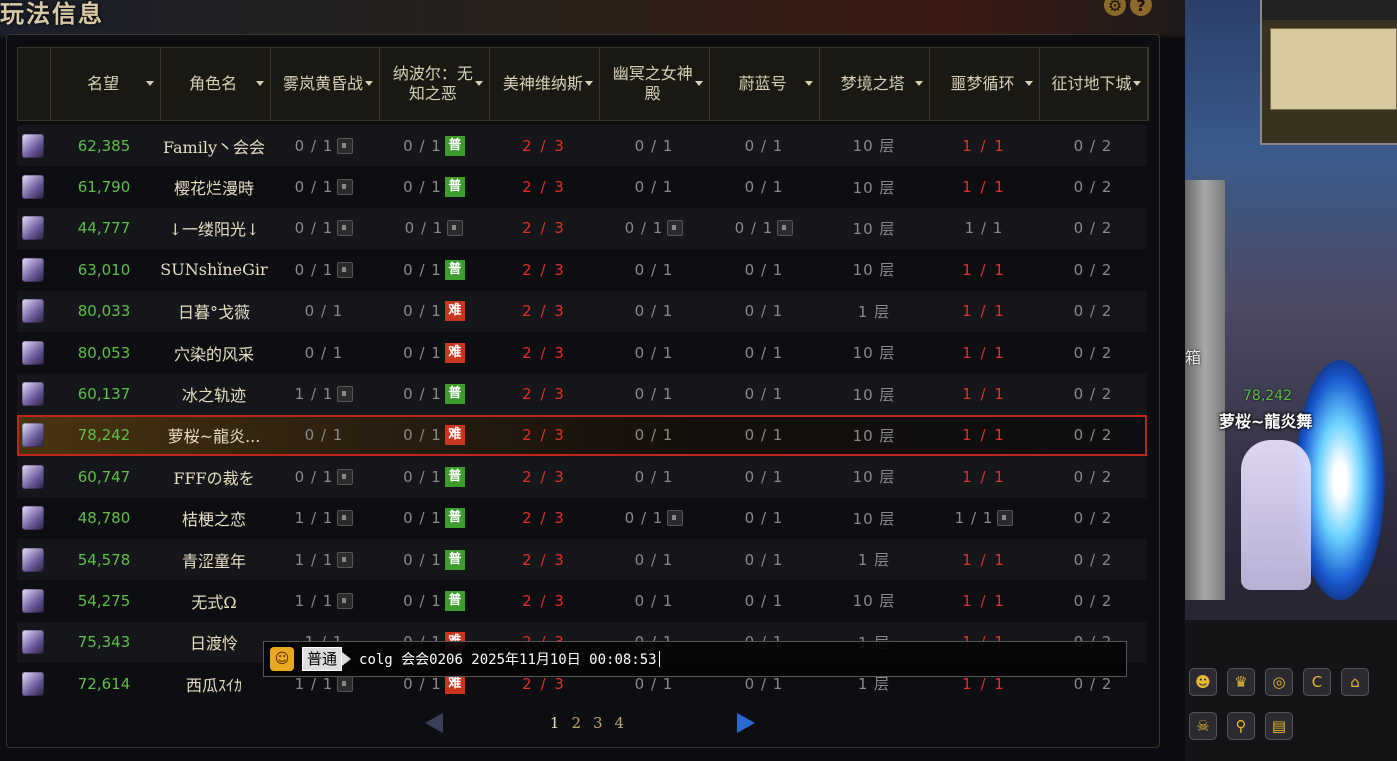 This screenshot has width=1397, height=761. Describe the element at coordinates (1141, 8) in the screenshot. I see `help-icon: ?` at that location.